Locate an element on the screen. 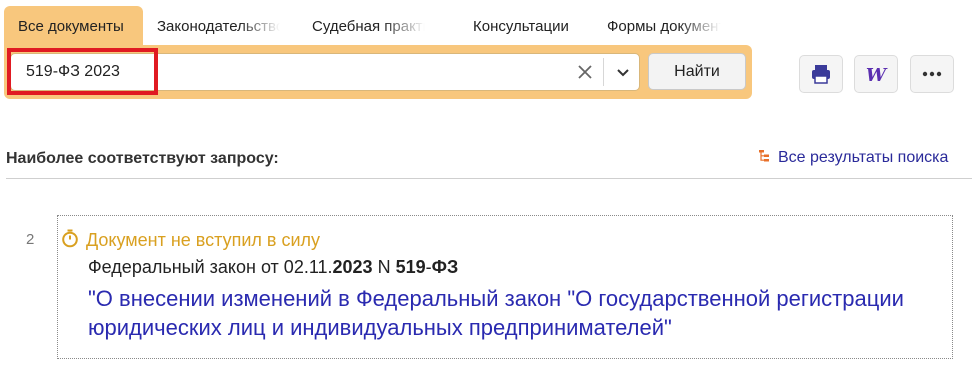 This screenshot has height=369, width=972. search-divider is located at coordinates (603, 72).